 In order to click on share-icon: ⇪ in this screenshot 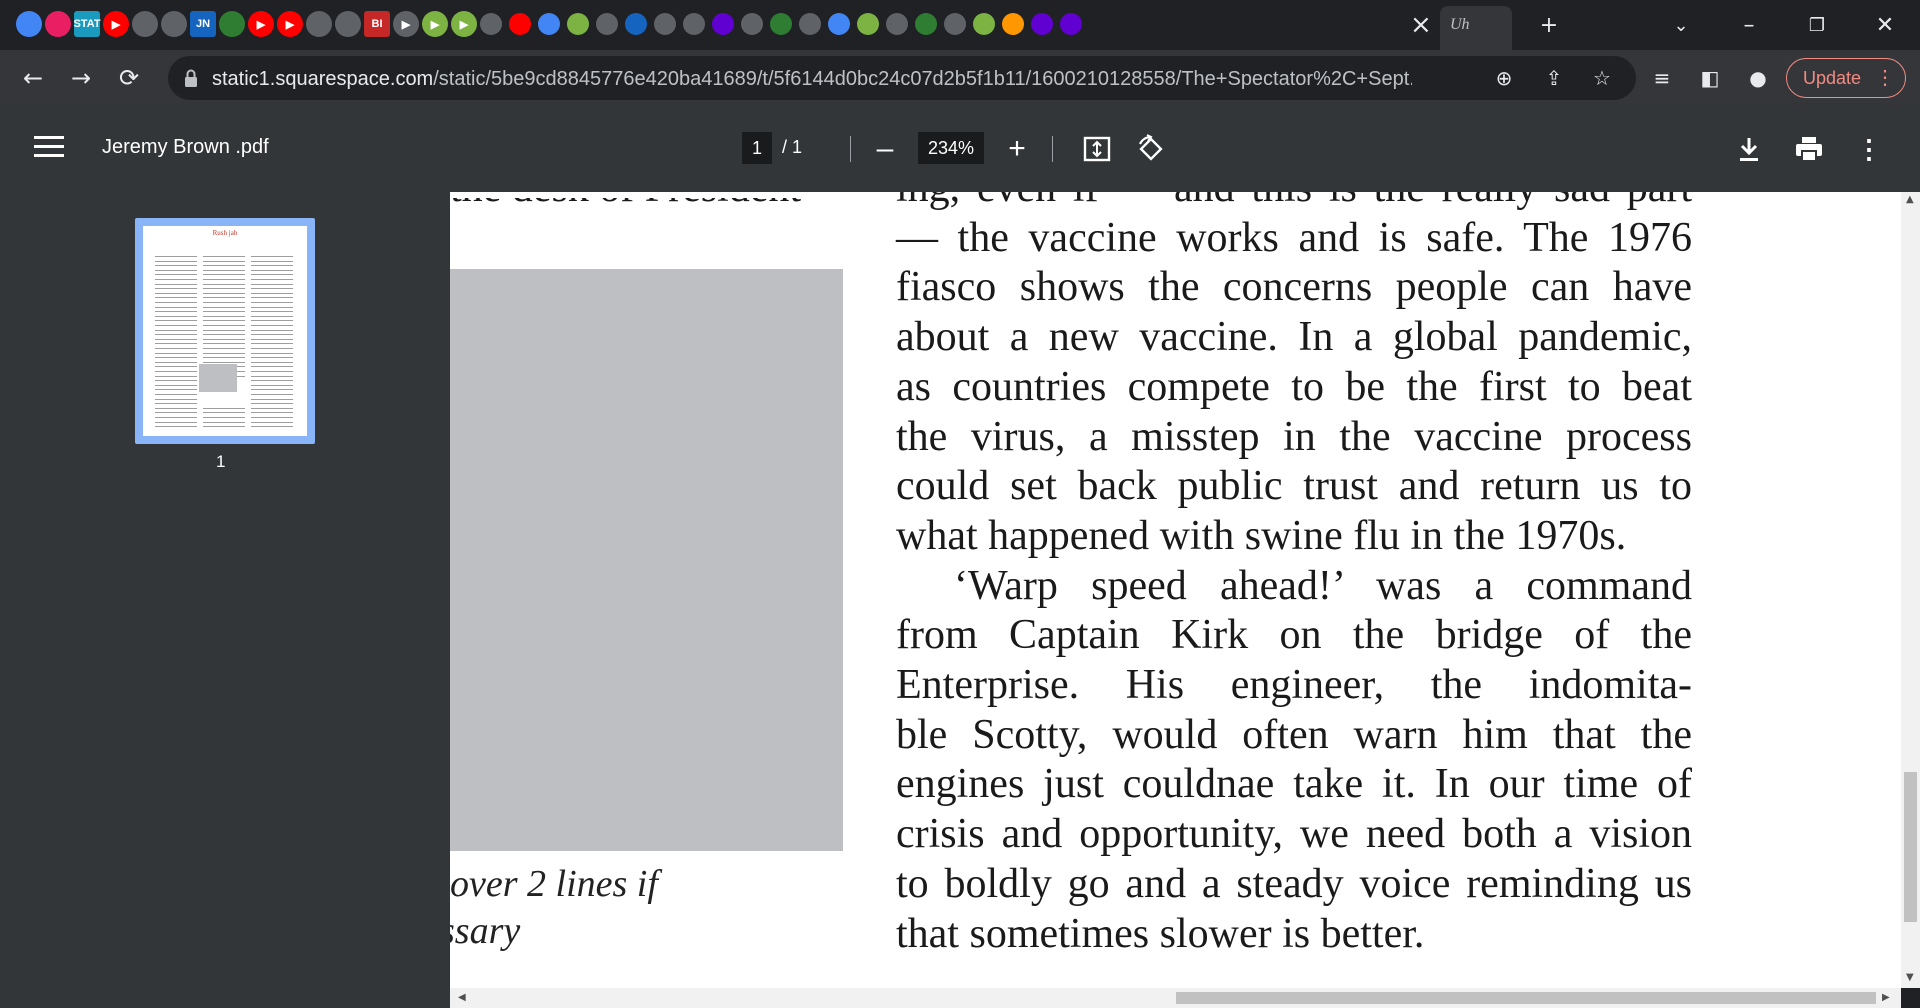, I will do `click(1554, 78)`.